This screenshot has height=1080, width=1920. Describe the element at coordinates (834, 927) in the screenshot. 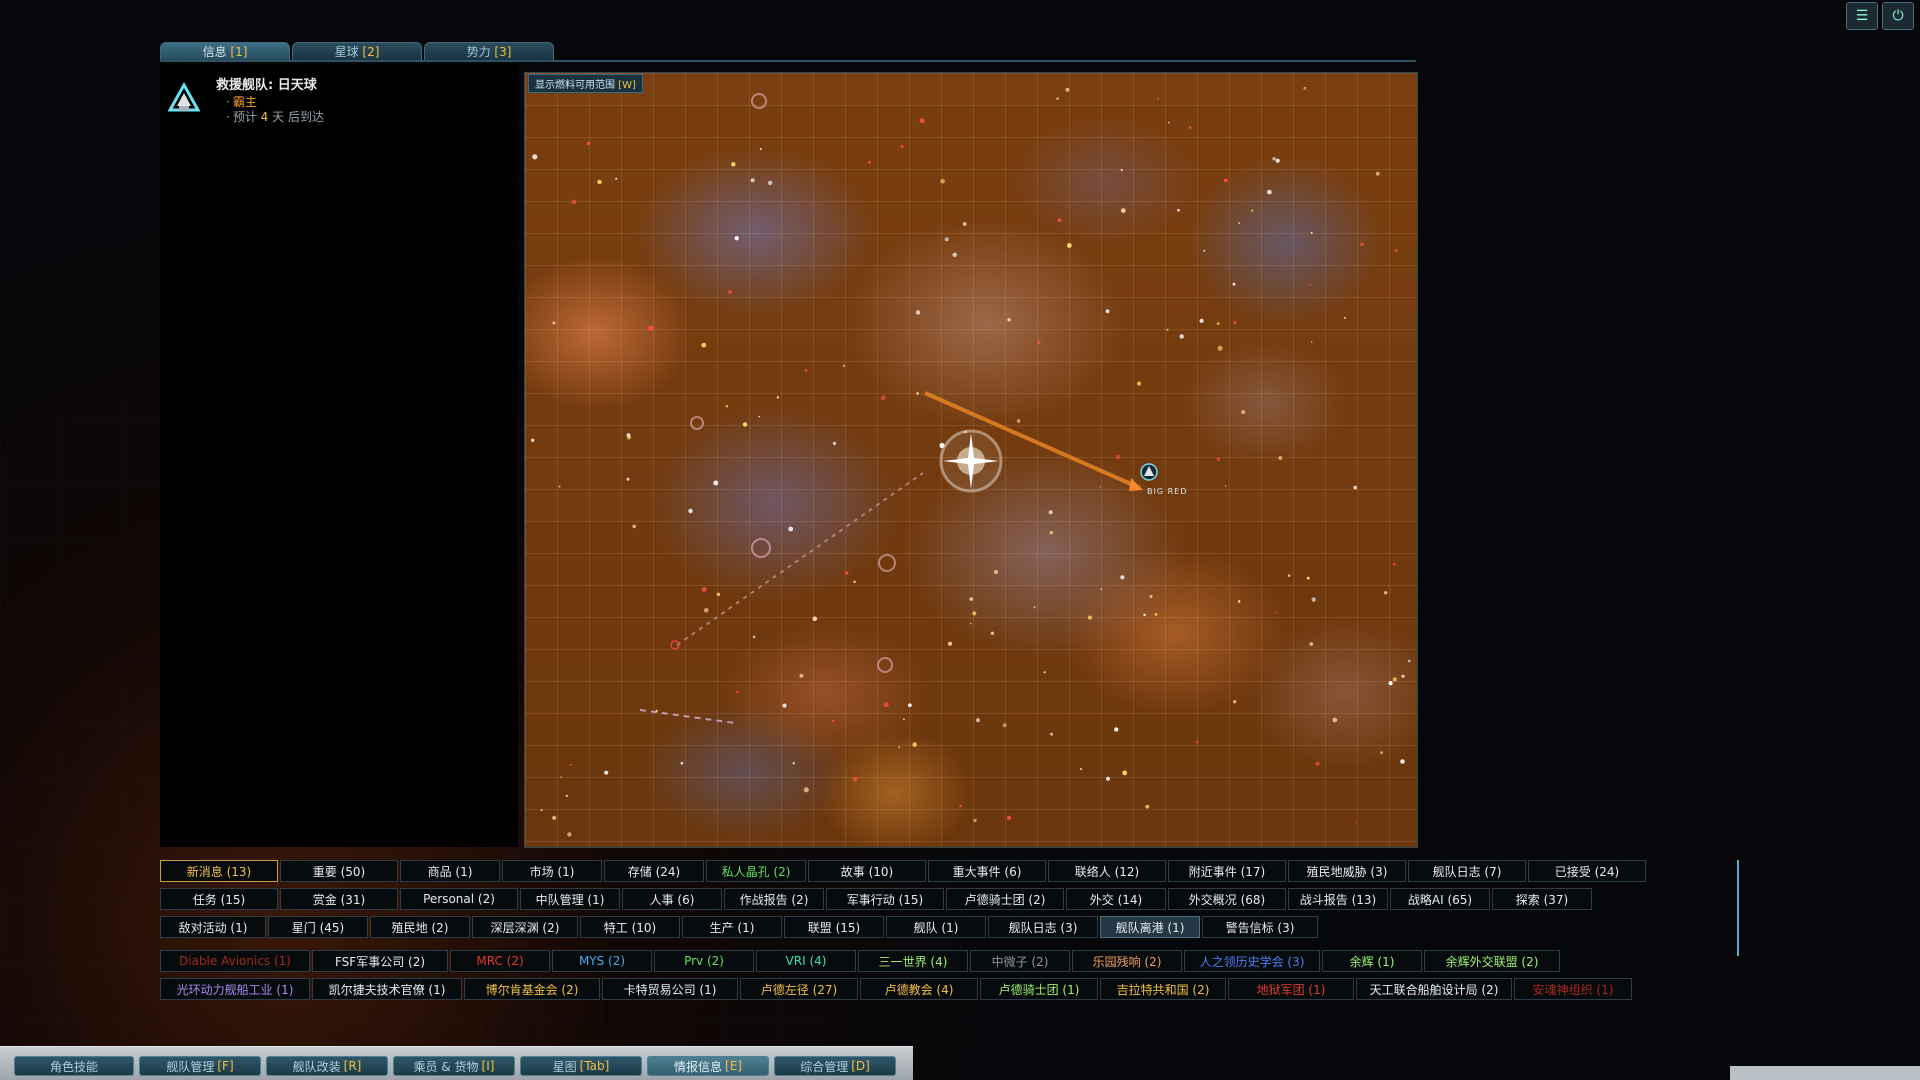

I see `filter-button: 联盟 (15)` at that location.